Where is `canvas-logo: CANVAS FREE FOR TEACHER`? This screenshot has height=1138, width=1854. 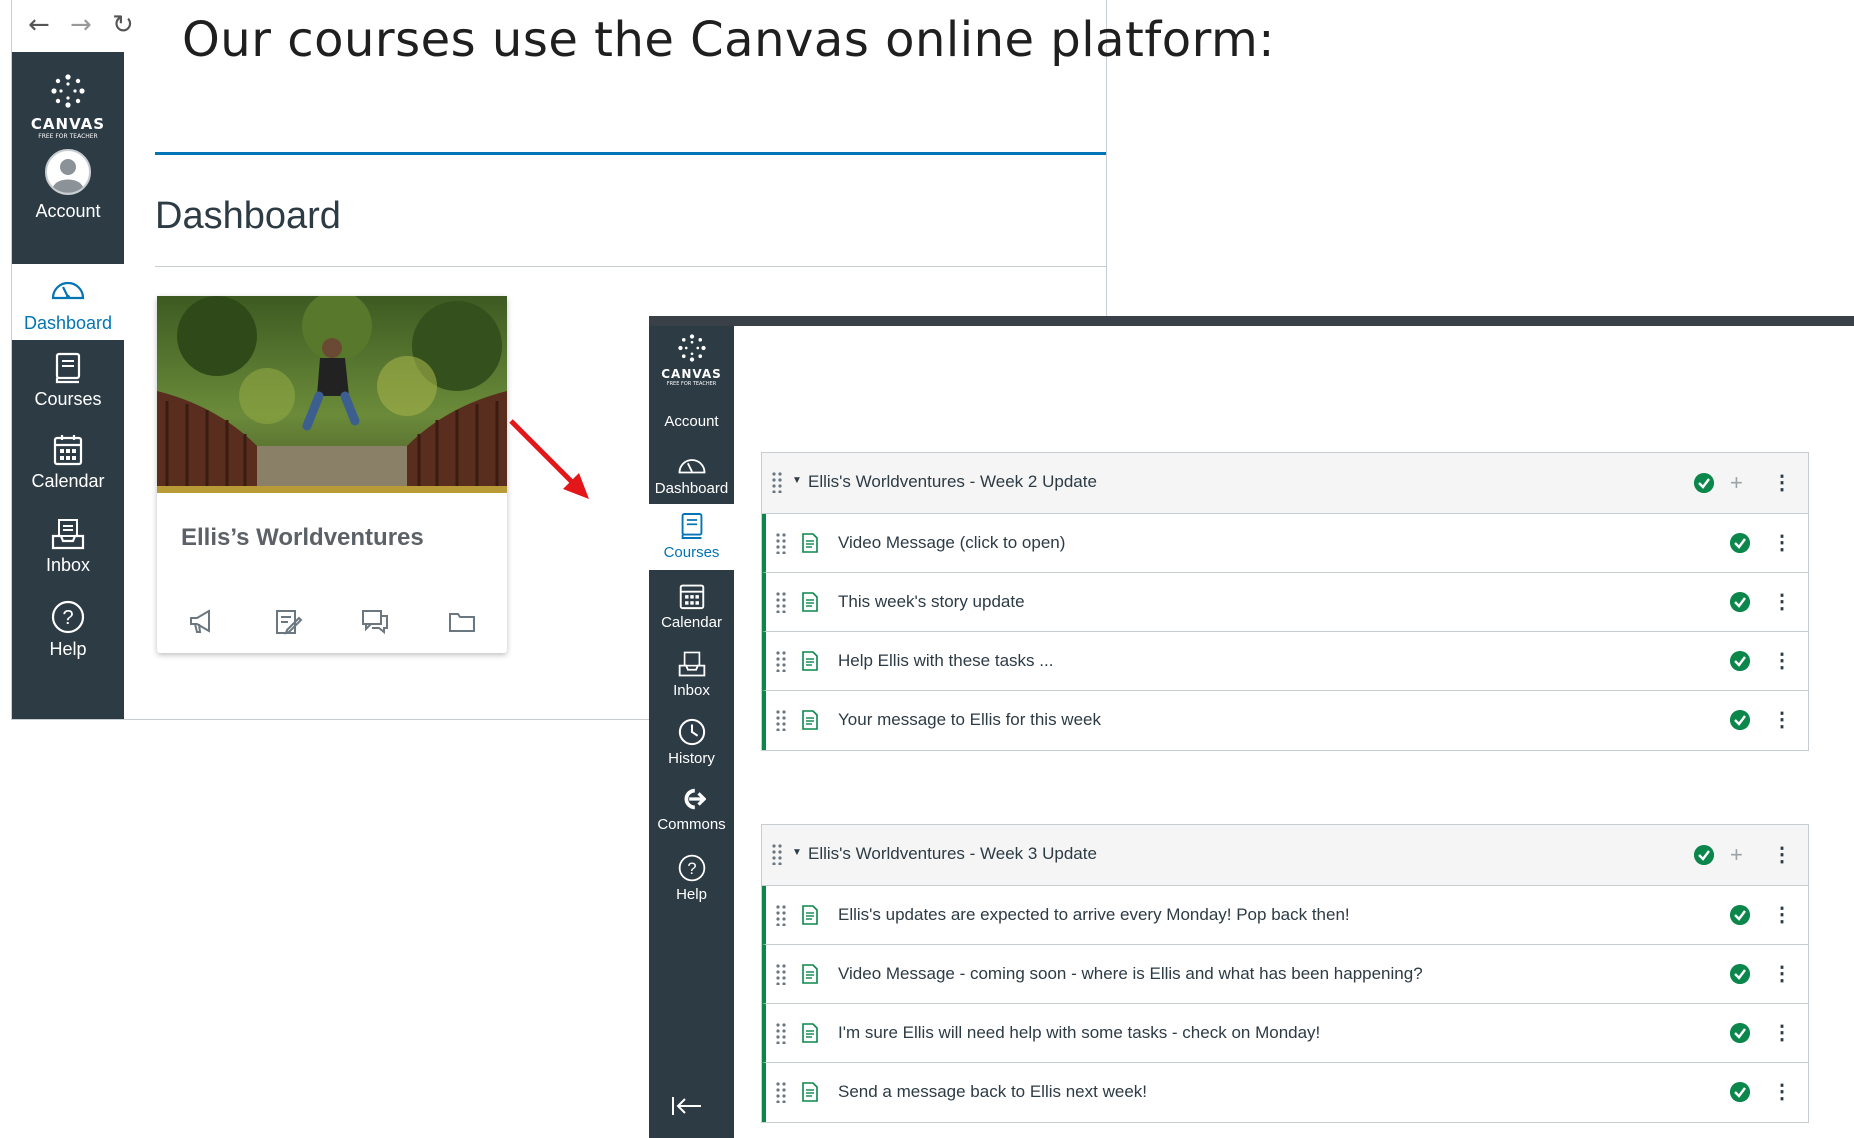
canvas-logo: CANVAS FREE FOR TEACHER is located at coordinates (68, 107).